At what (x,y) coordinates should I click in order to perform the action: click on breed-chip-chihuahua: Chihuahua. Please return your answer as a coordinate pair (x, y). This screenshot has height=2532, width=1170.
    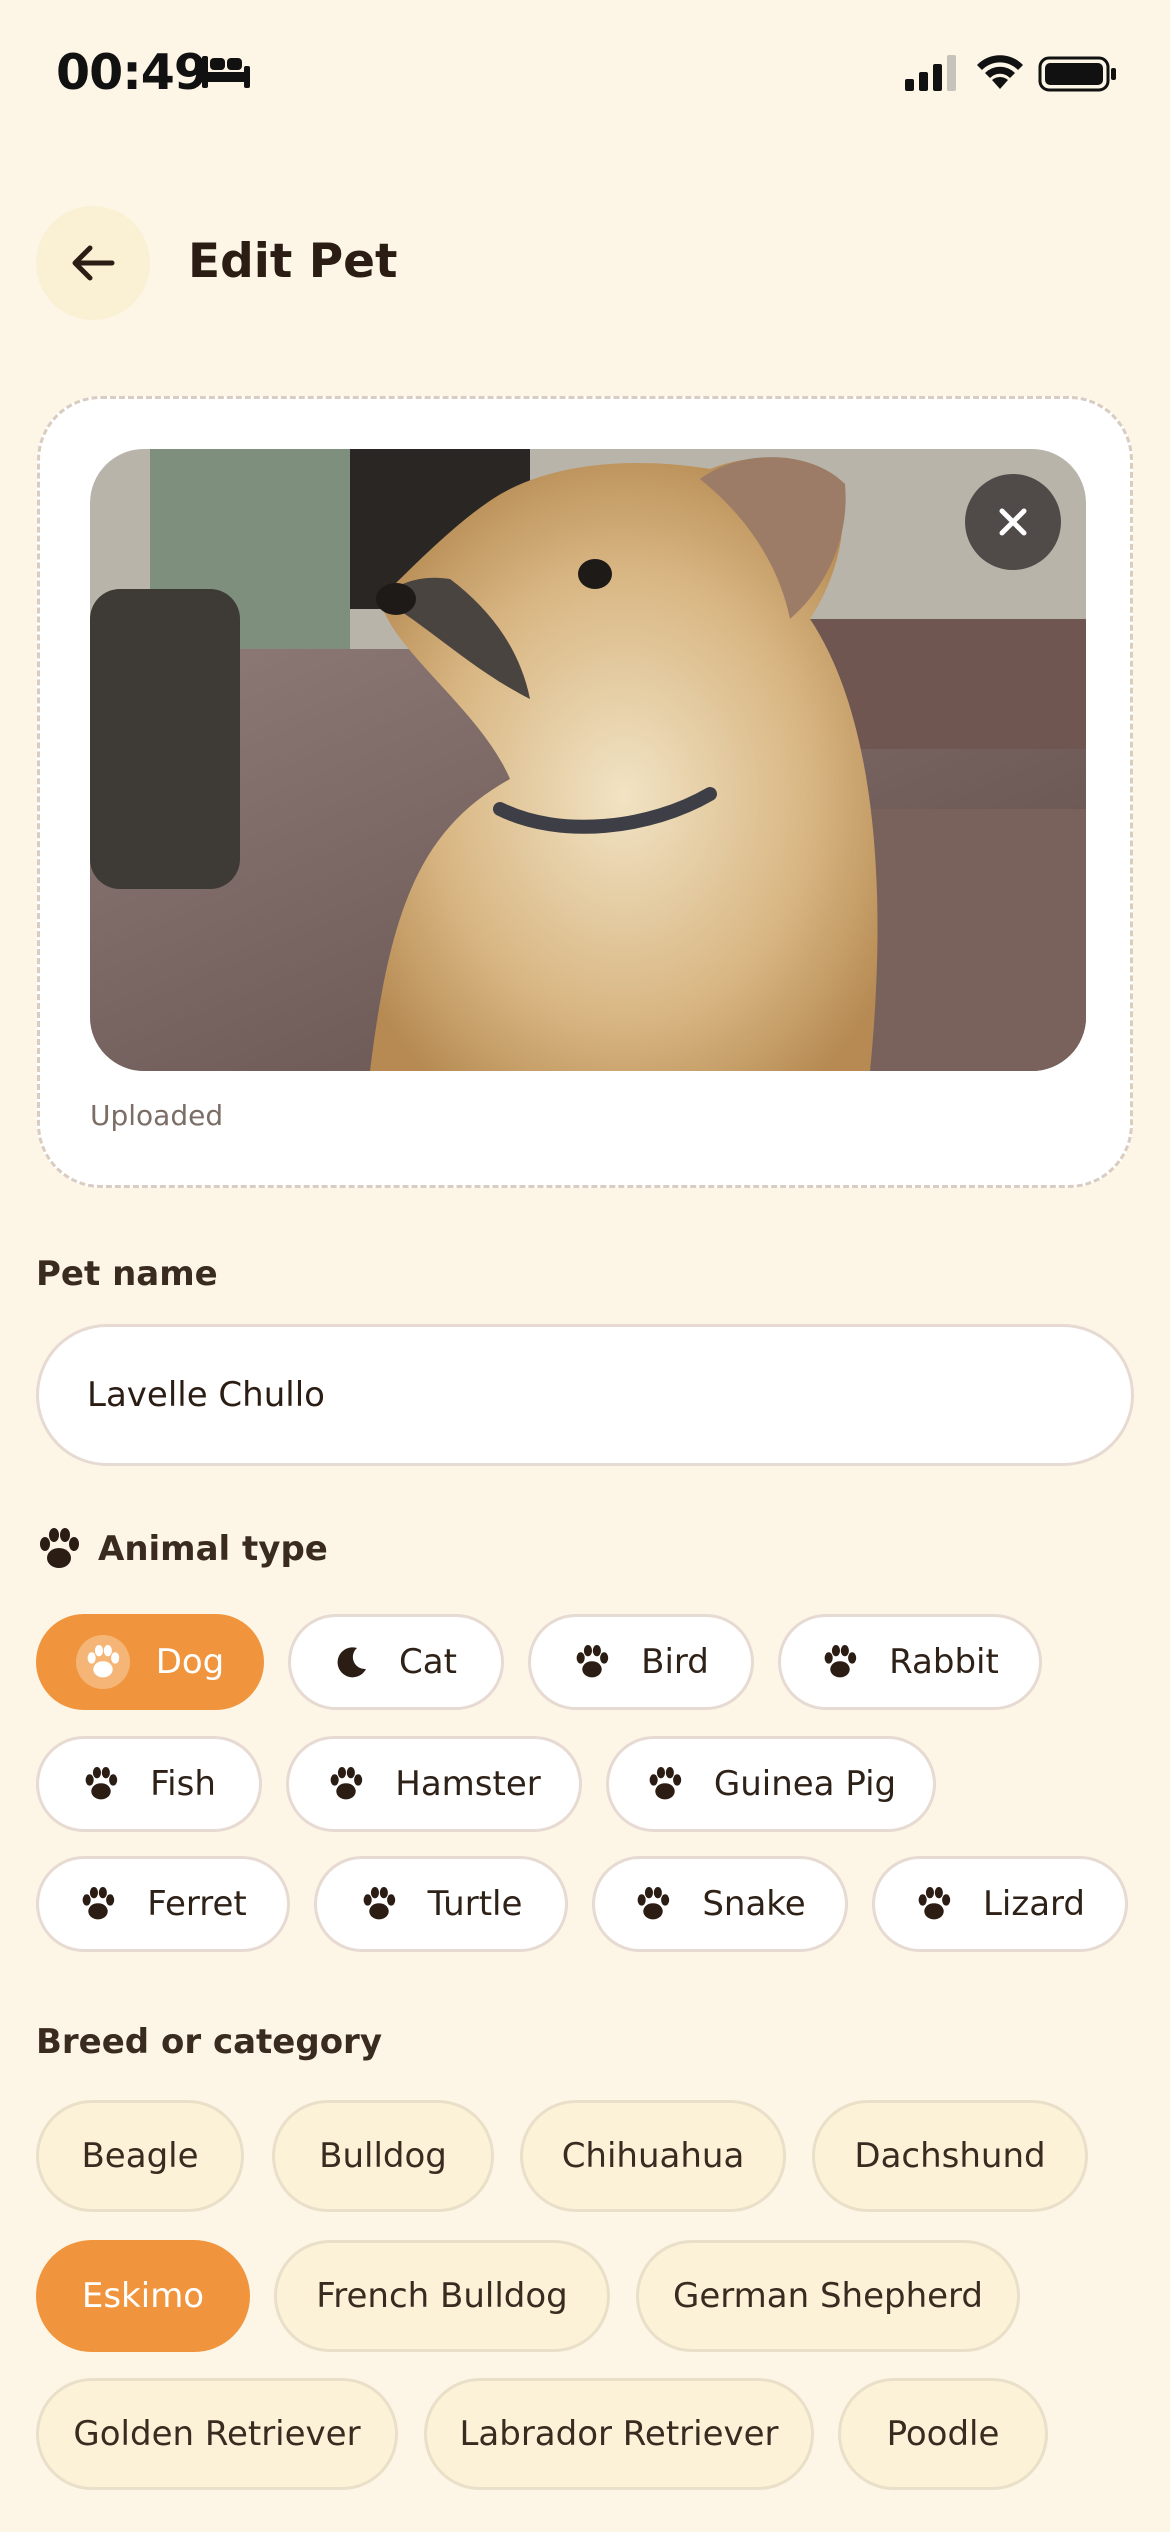
    Looking at the image, I should click on (653, 2156).